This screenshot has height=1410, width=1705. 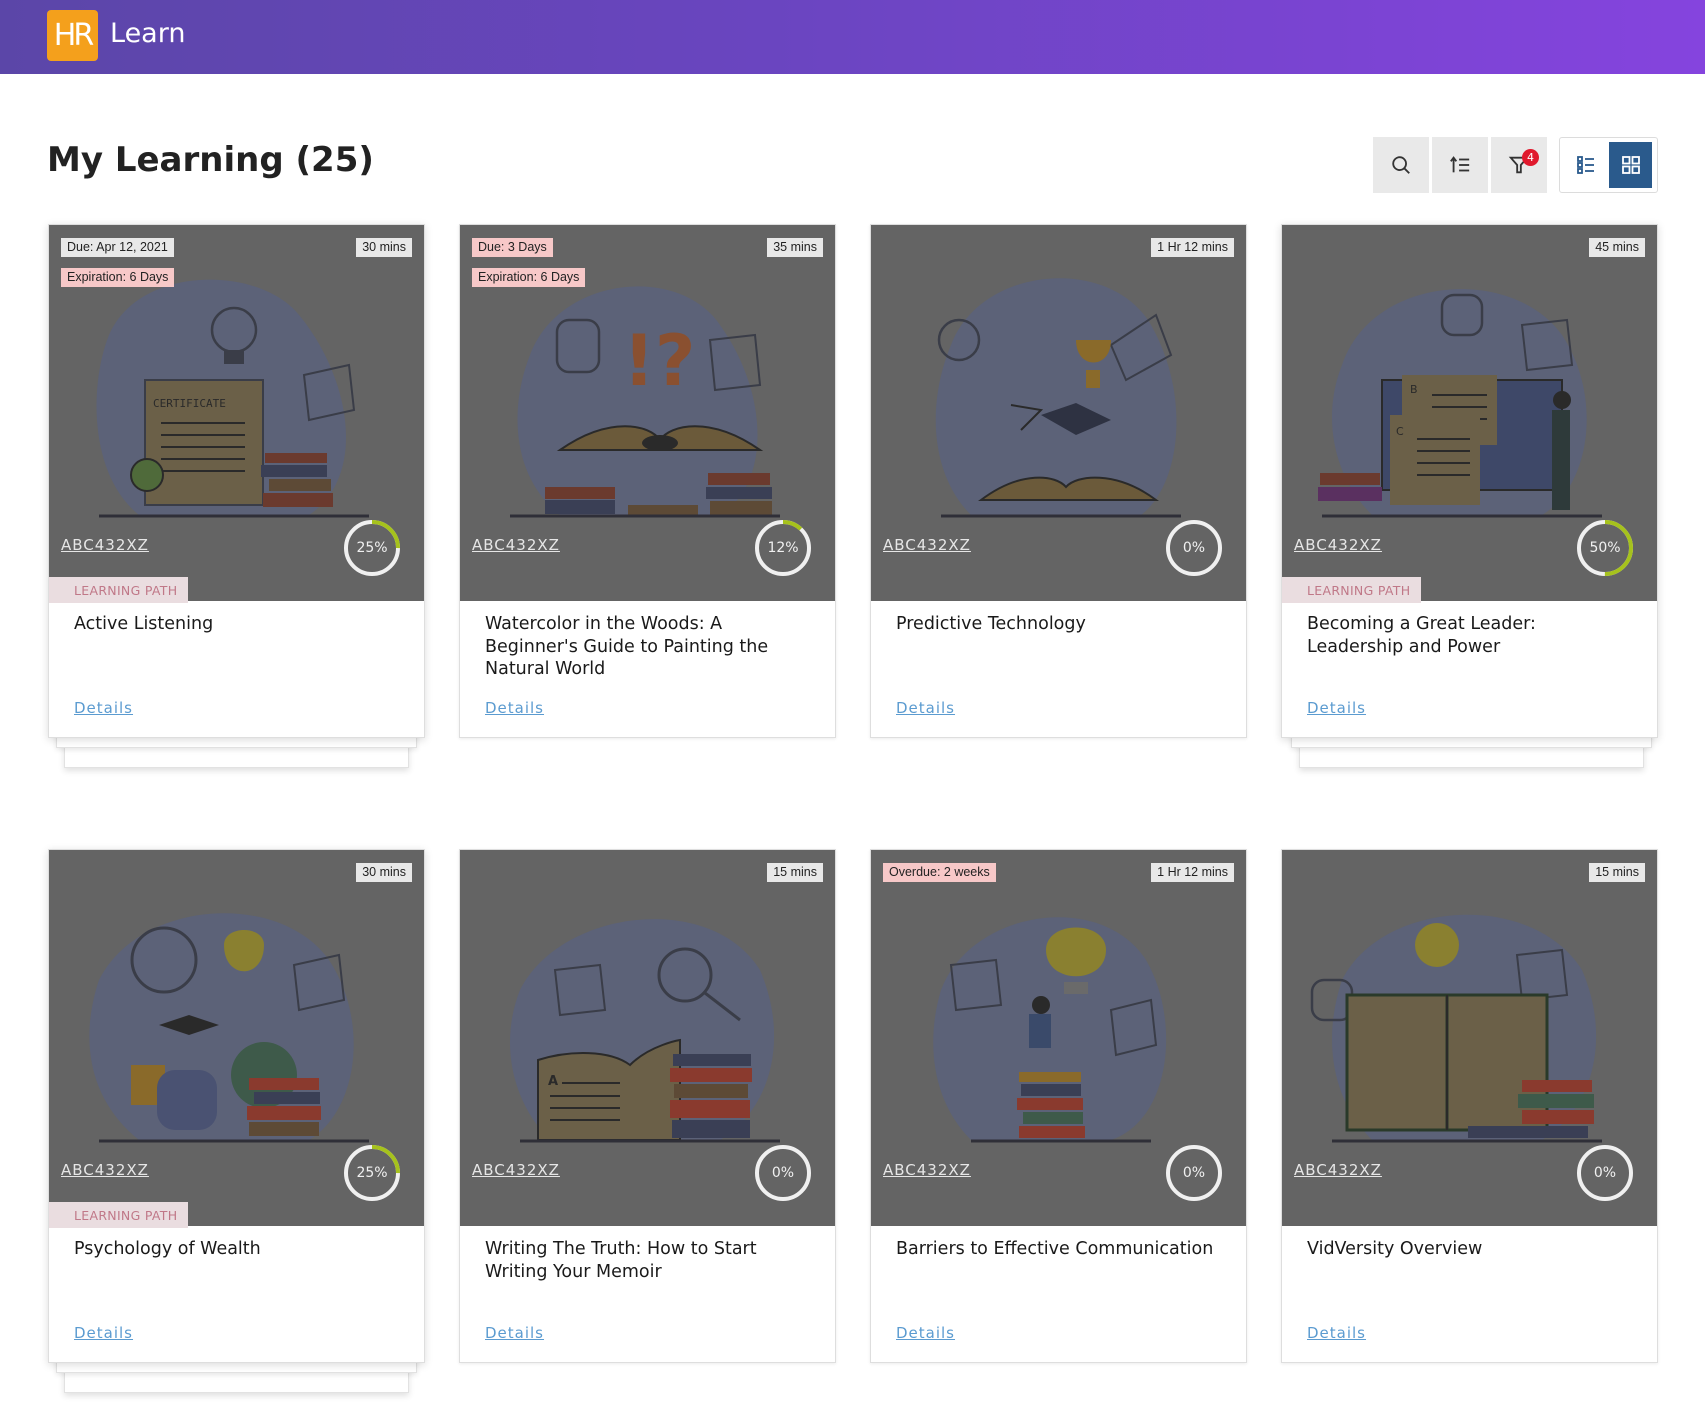 I want to click on progress-percent: 12%, so click(x=783, y=548).